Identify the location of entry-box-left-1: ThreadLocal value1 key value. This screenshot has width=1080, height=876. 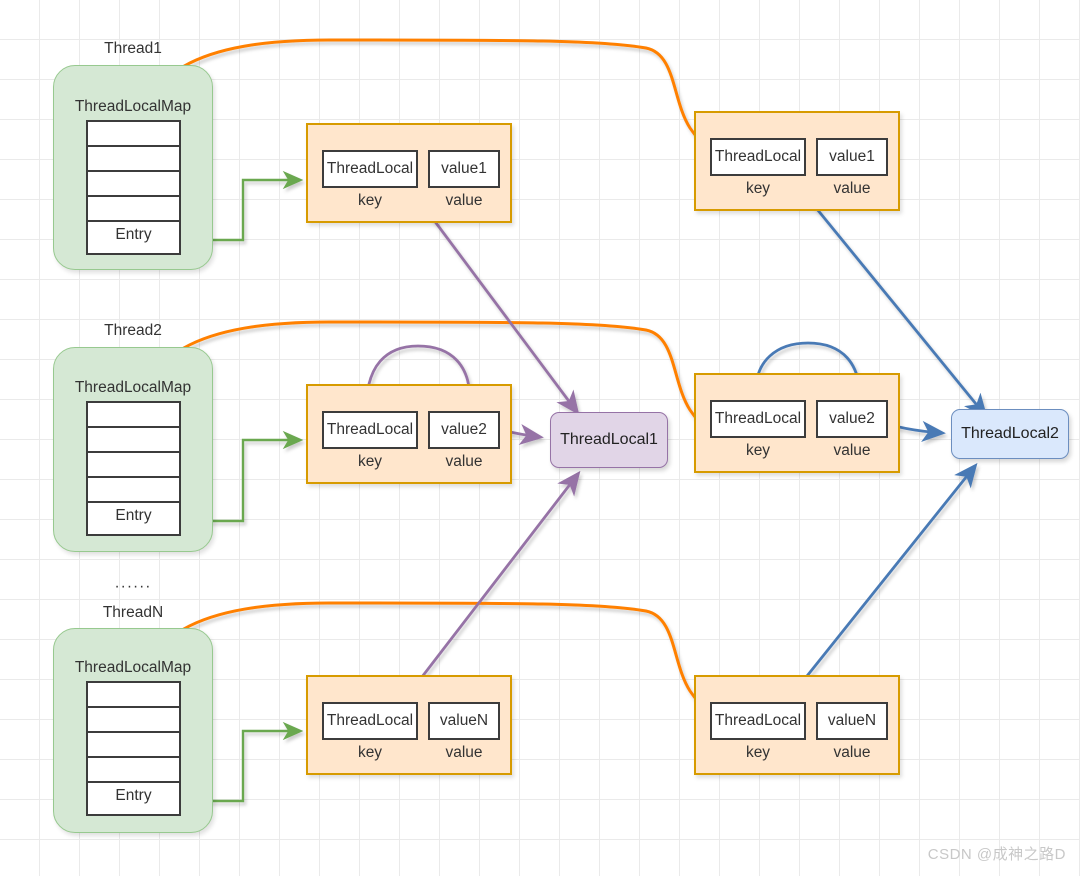
(409, 173).